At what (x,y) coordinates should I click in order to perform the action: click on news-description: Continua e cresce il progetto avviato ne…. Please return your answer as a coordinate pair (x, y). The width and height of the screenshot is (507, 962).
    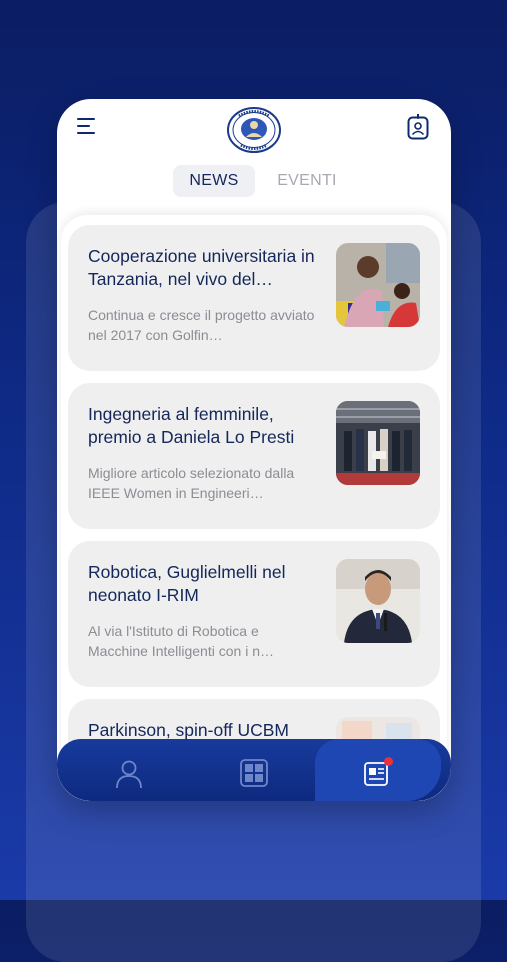
    Looking at the image, I should click on (201, 325).